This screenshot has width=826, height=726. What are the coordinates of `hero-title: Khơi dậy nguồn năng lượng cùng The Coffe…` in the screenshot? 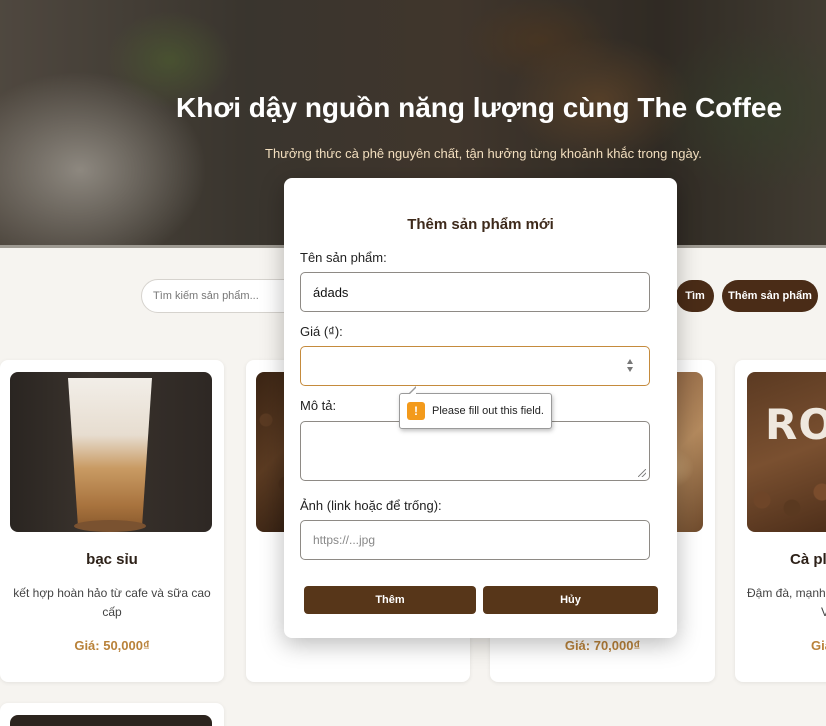 It's located at (479, 107).